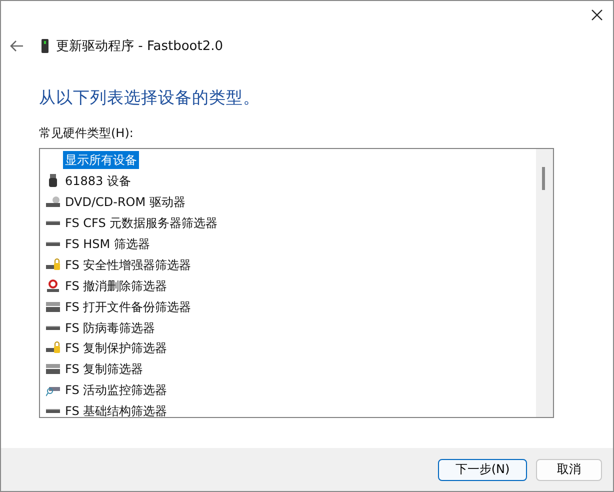  Describe the element at coordinates (128, 307) in the screenshot. I see `hardware-type-item: FS 打开文件备份筛选器` at that location.